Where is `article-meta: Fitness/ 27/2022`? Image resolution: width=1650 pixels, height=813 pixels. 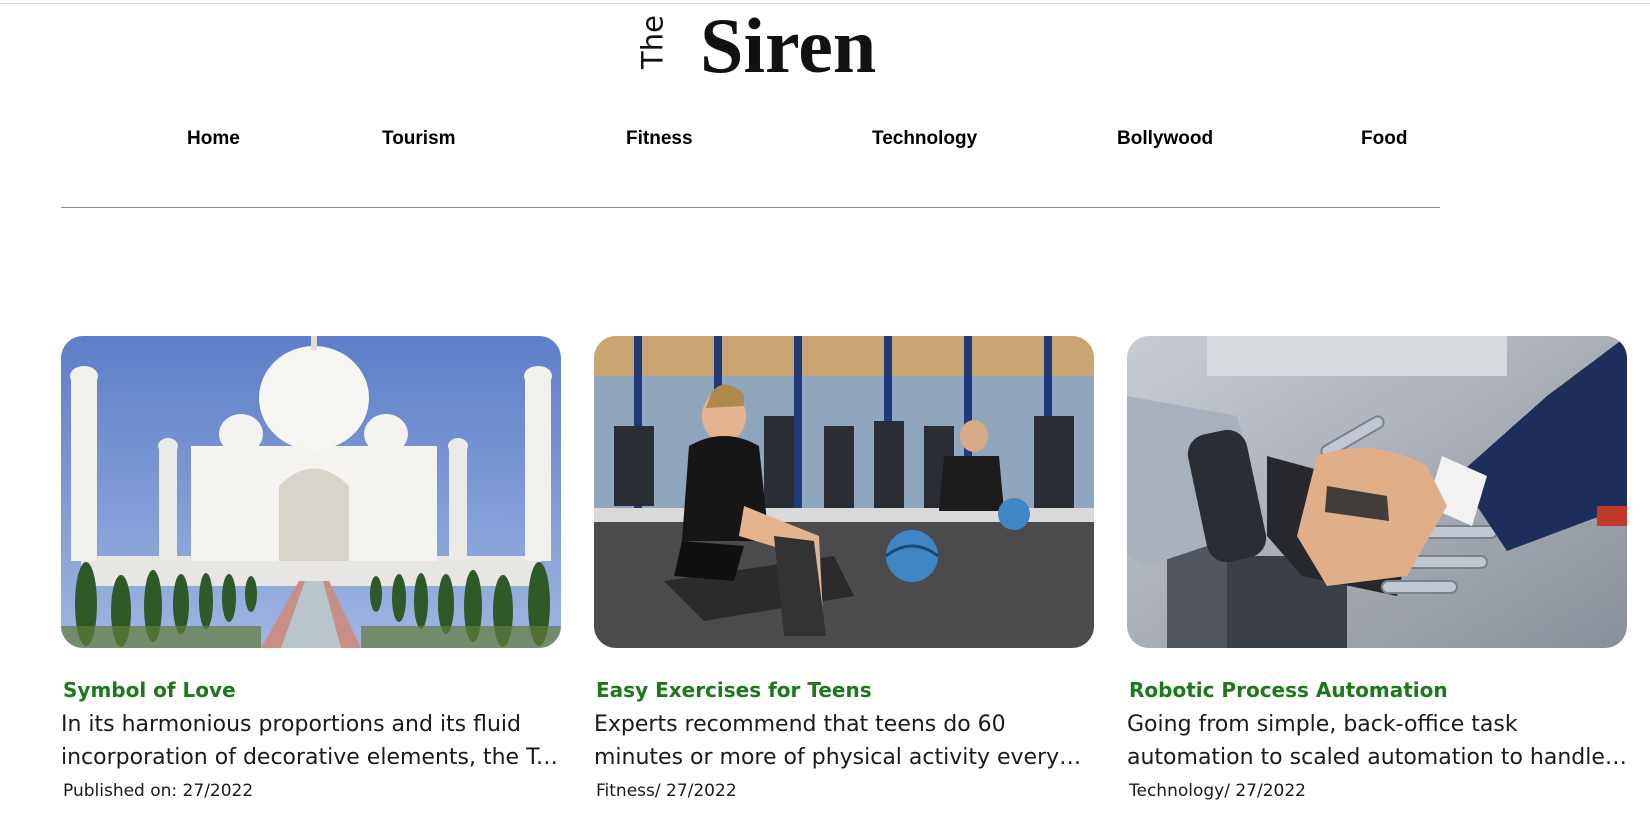
article-meta: Fitness/ 27/2022 is located at coordinates (666, 791).